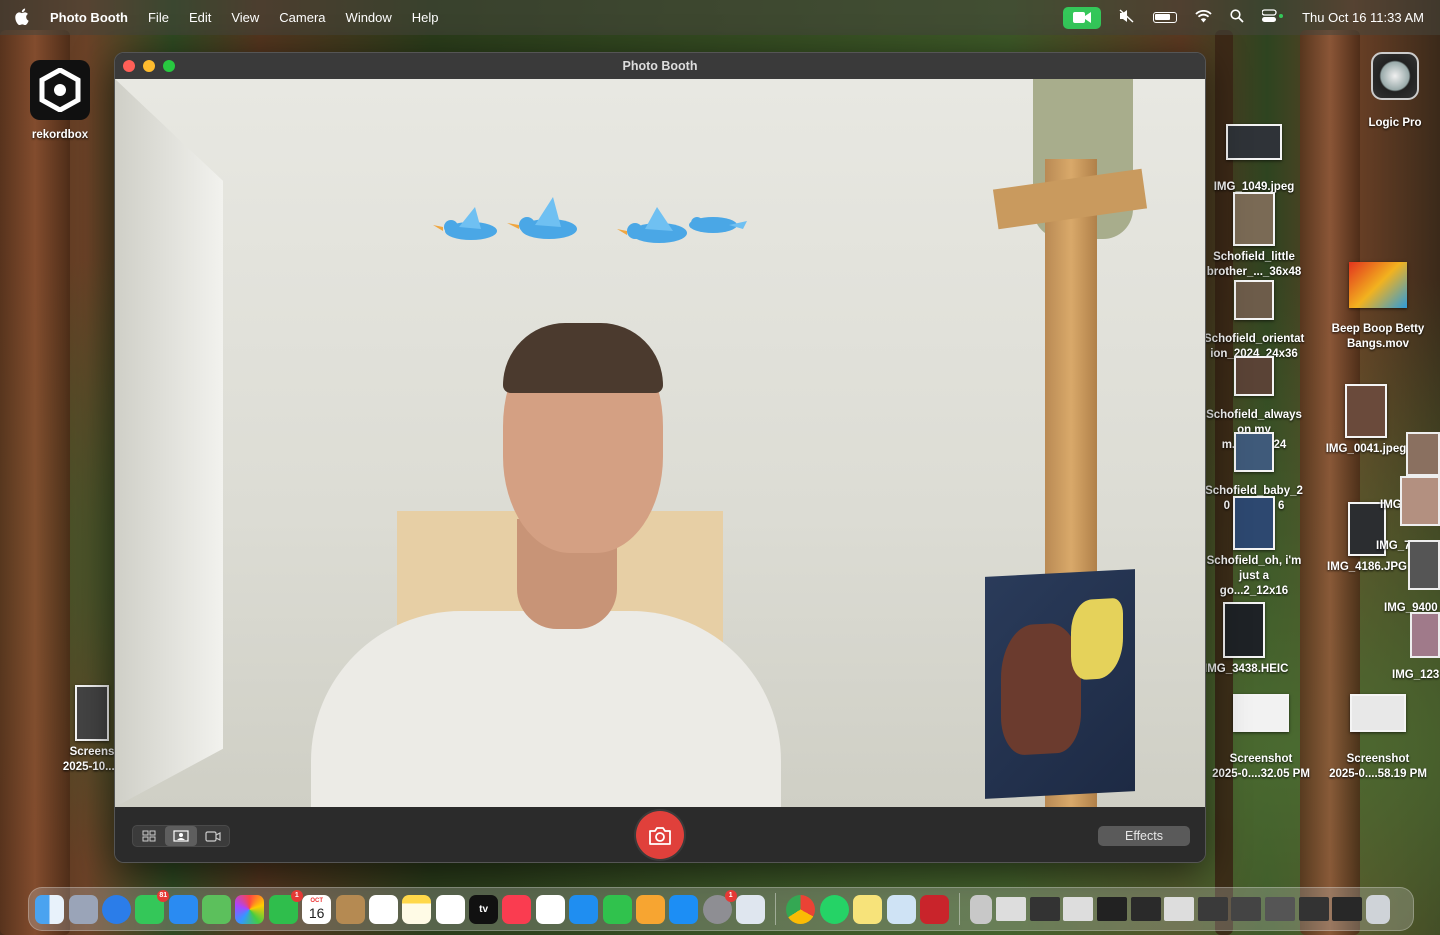 The height and width of the screenshot is (935, 1440). I want to click on desktop-icon-label: just a go...2_12x16, so click(1254, 583).